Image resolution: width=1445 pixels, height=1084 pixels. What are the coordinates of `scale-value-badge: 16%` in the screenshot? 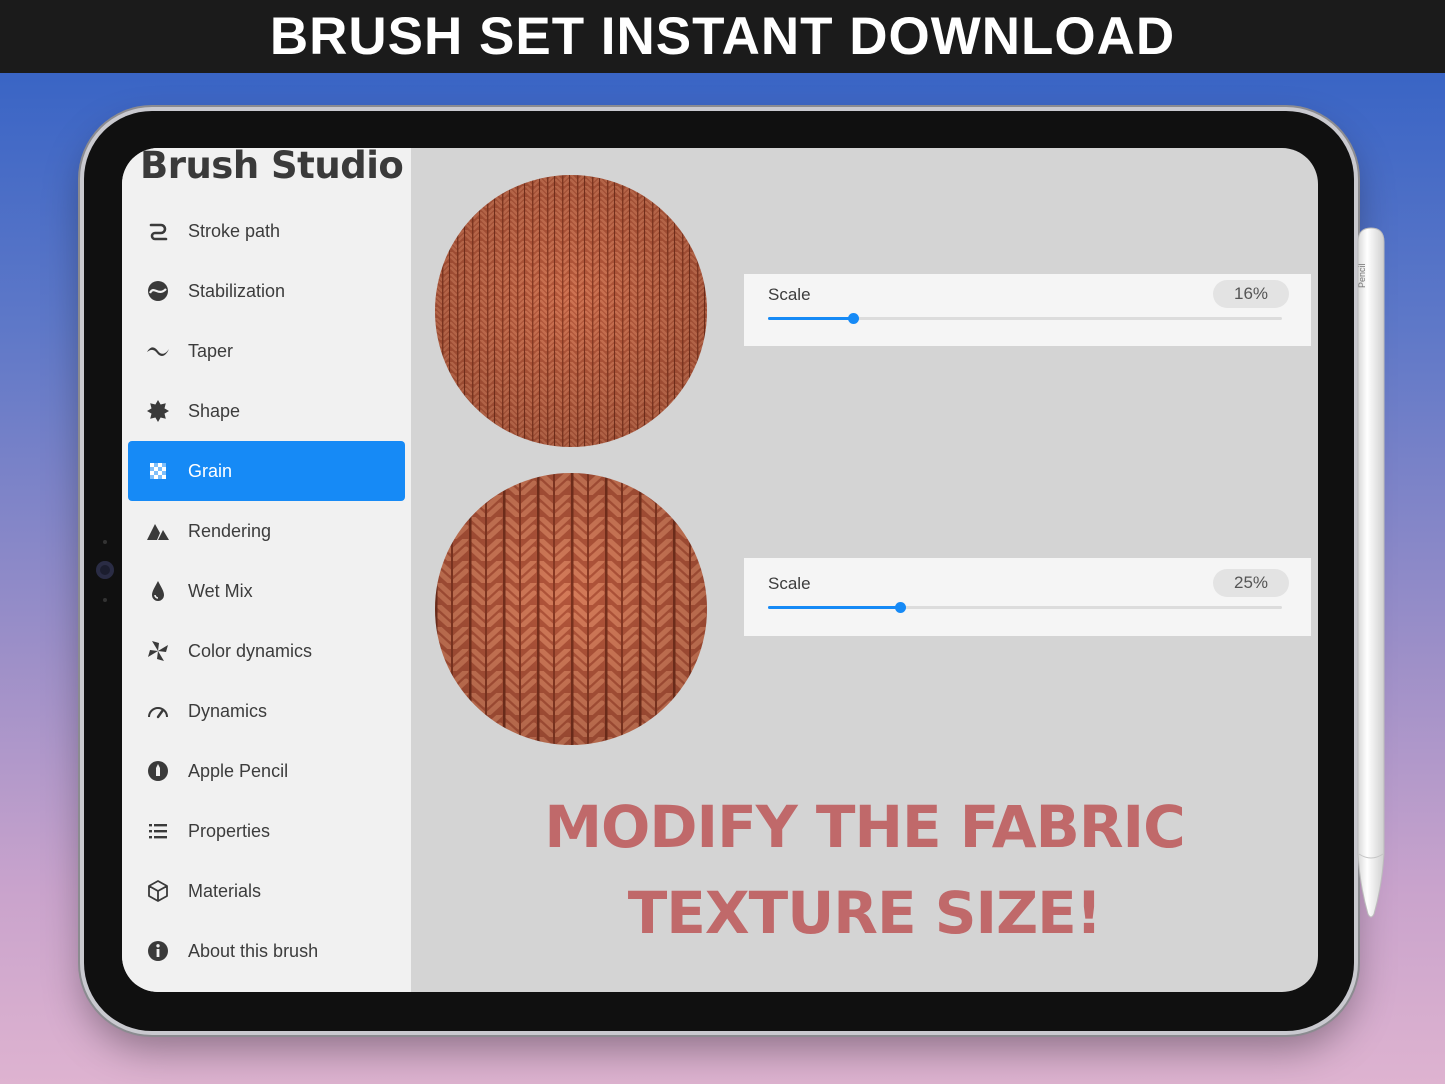 It's located at (1251, 294).